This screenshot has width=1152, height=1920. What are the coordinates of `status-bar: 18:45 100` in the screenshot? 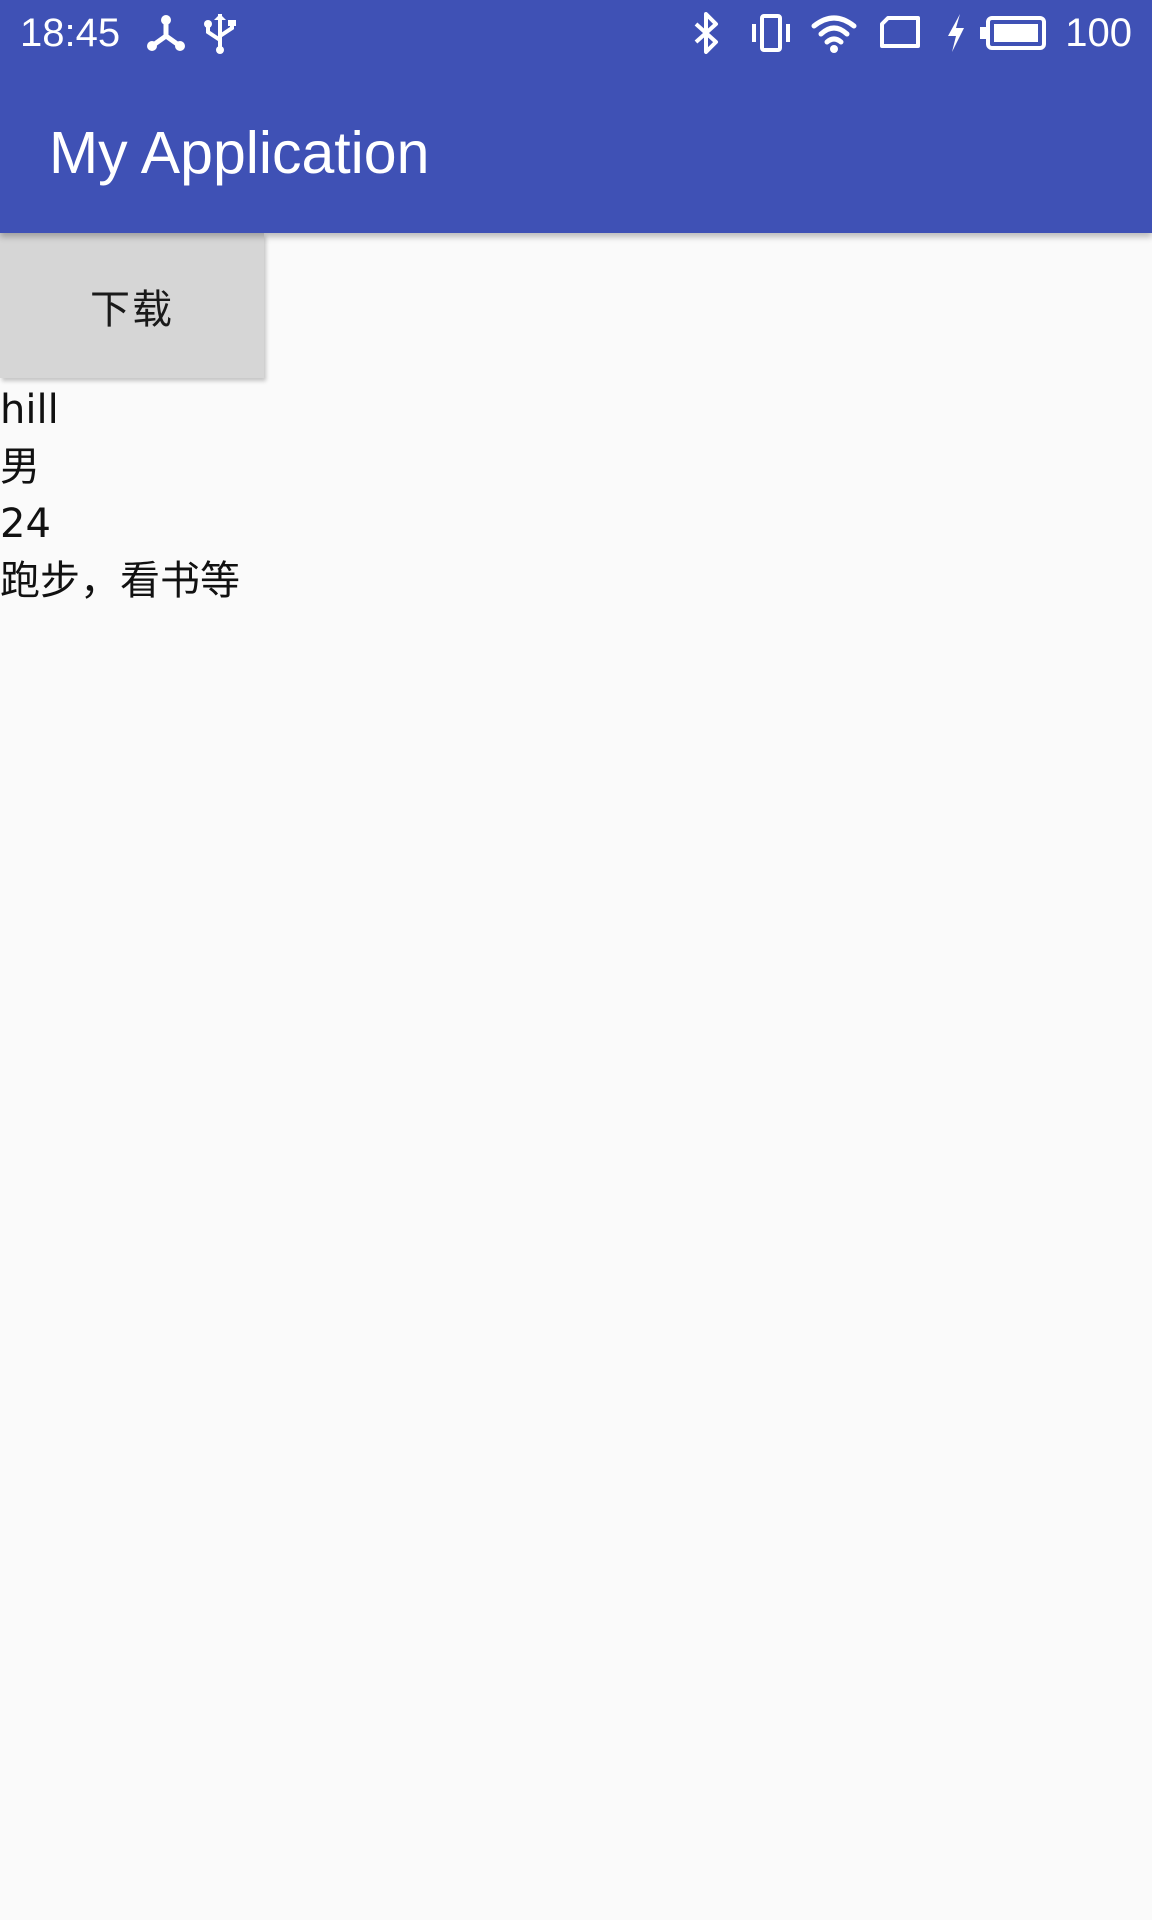 It's located at (576, 33).